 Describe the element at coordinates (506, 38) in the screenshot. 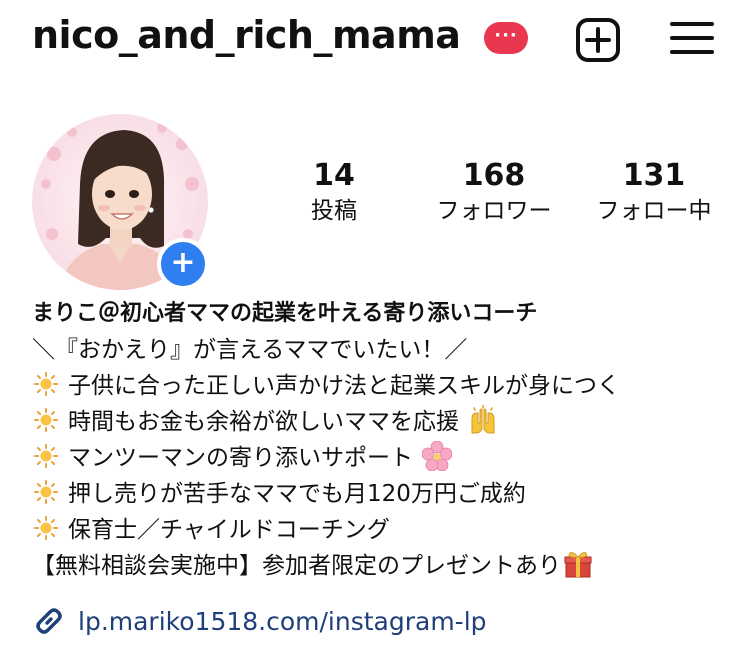

I see `notification-badge: ···` at that location.